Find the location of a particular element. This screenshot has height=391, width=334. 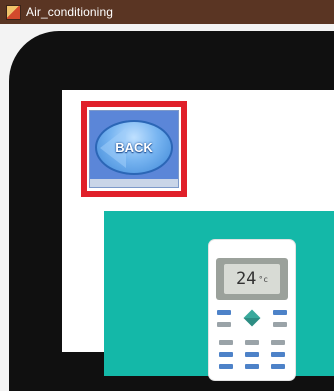

temperature-value: 24 is located at coordinates (246, 279).